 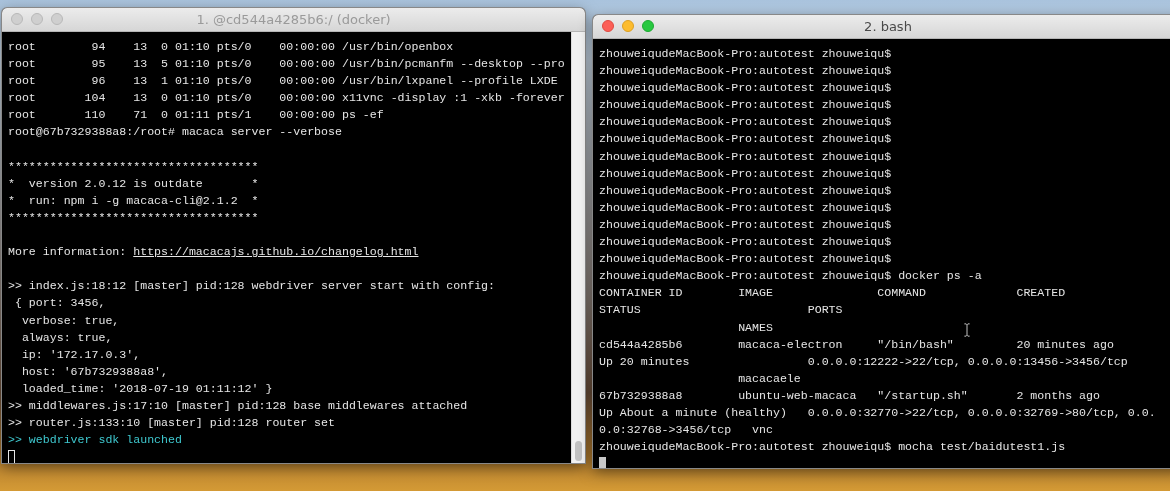 What do you see at coordinates (849, 395) in the screenshot?
I see `terminal-line: 67b7329388a8 ubuntu-web-macaca "/startup.sh" 2 months ago` at bounding box center [849, 395].